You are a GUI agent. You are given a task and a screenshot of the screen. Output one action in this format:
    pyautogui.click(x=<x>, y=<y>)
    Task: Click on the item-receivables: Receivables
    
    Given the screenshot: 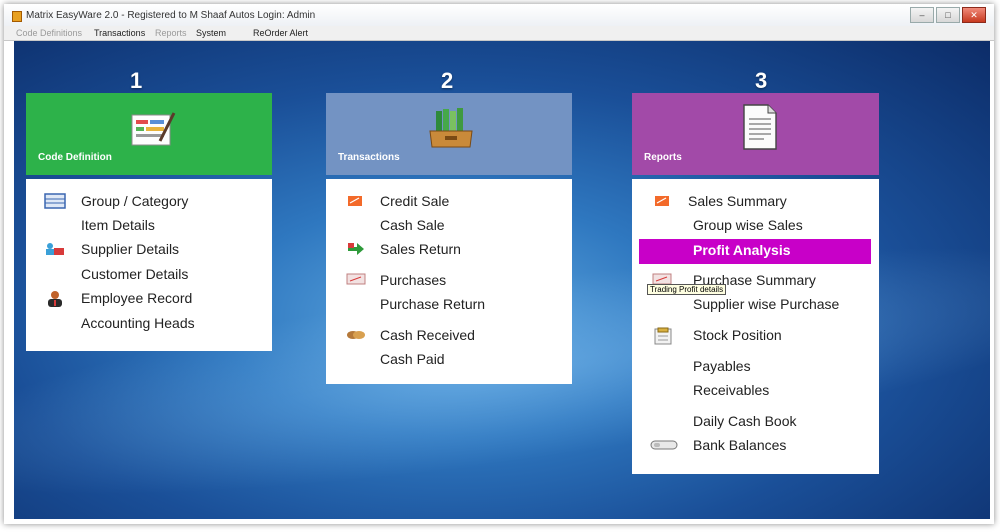 What is the action you would take?
    pyautogui.click(x=731, y=390)
    